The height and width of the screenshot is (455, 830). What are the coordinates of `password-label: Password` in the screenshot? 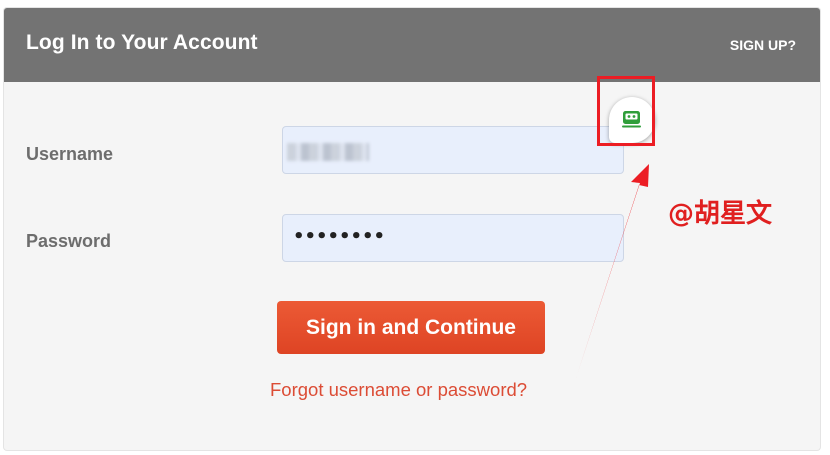 It's located at (69, 241).